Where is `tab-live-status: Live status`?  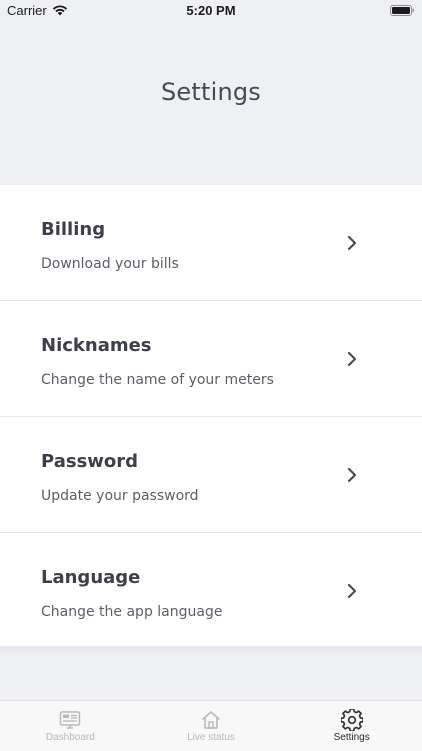
tab-live-status: Live status is located at coordinates (211, 726).